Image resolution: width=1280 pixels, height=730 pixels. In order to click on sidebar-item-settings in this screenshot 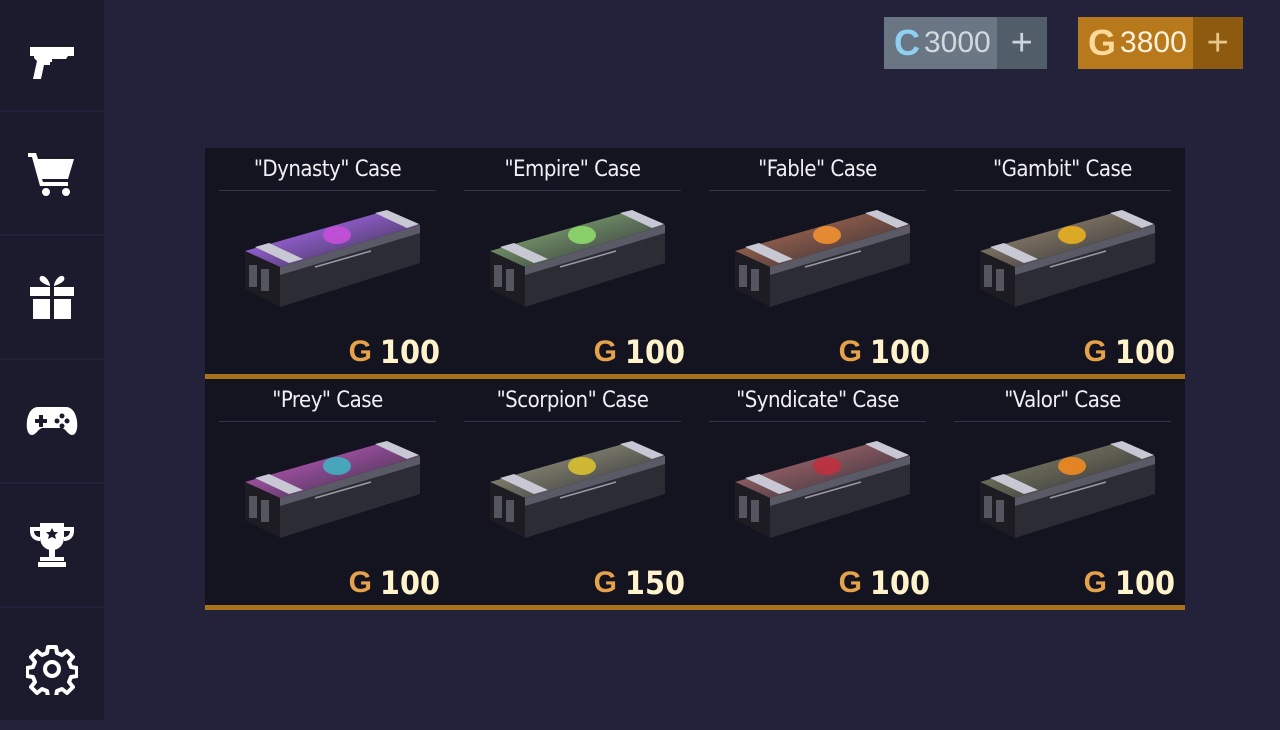, I will do `click(52, 668)`.